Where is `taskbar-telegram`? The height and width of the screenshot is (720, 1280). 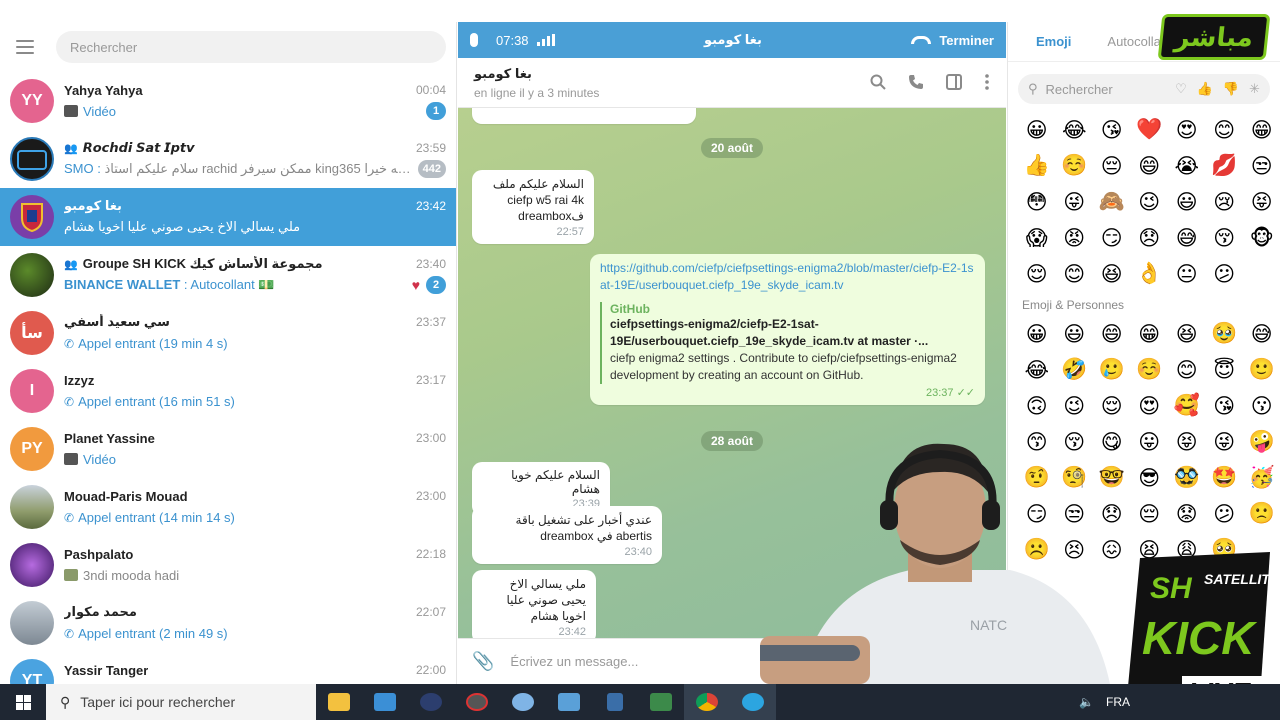
taskbar-telegram is located at coordinates (753, 702).